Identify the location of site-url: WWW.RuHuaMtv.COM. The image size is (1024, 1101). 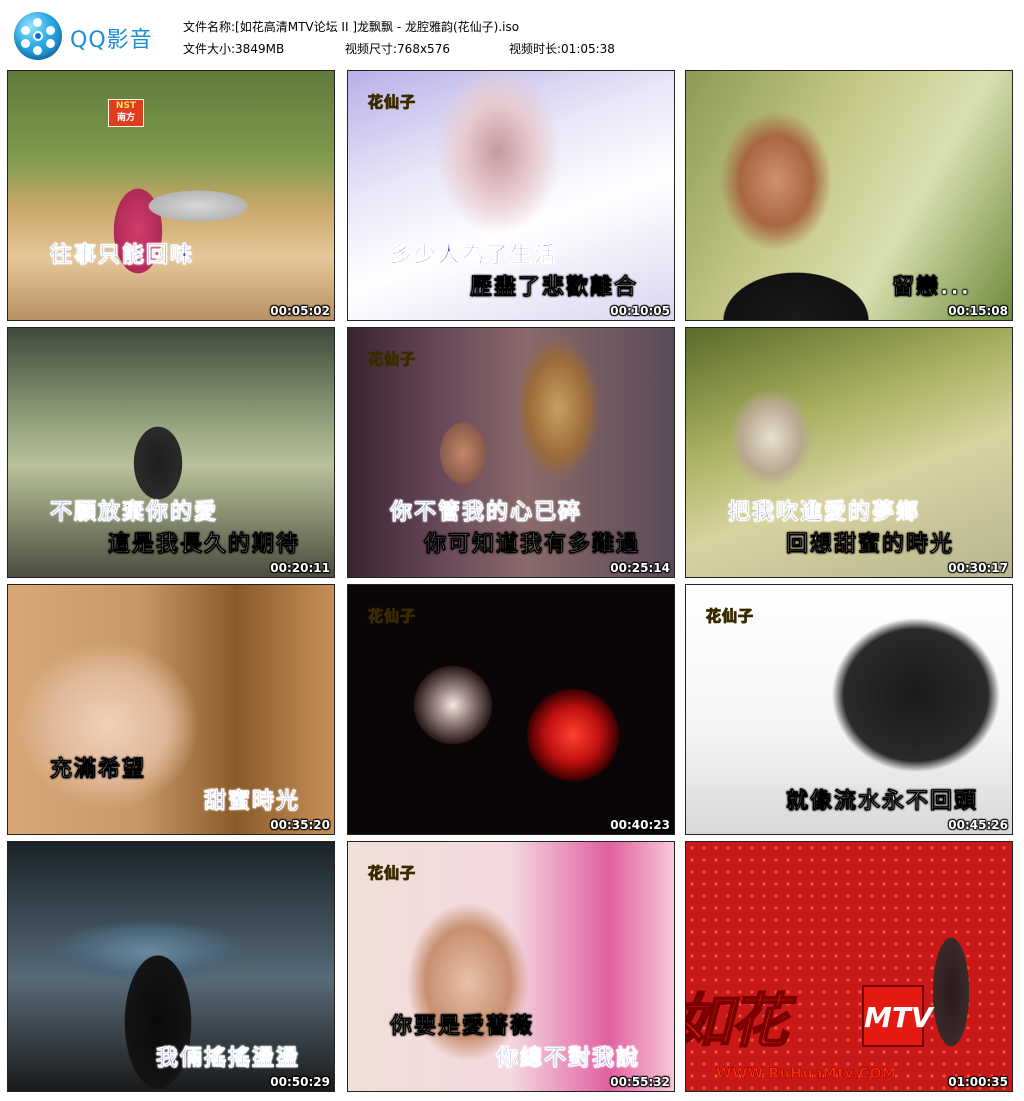
(806, 1074).